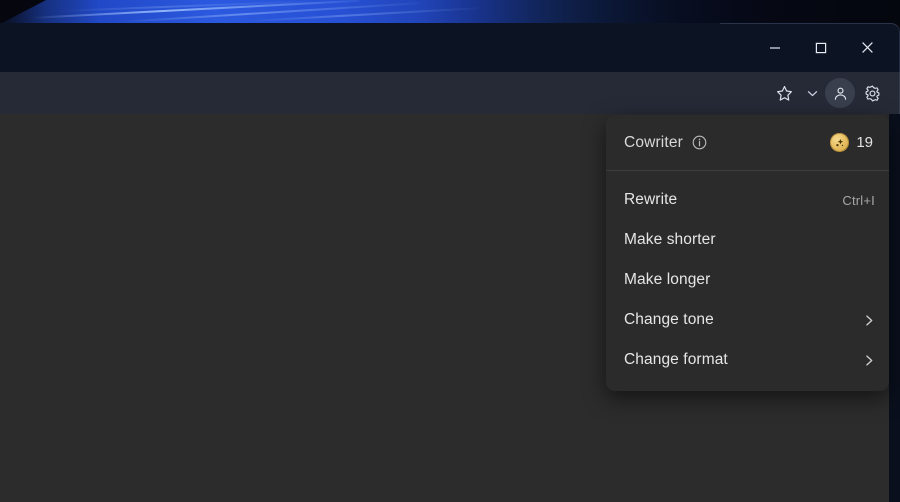 The height and width of the screenshot is (502, 900). I want to click on star-icon, so click(784, 93).